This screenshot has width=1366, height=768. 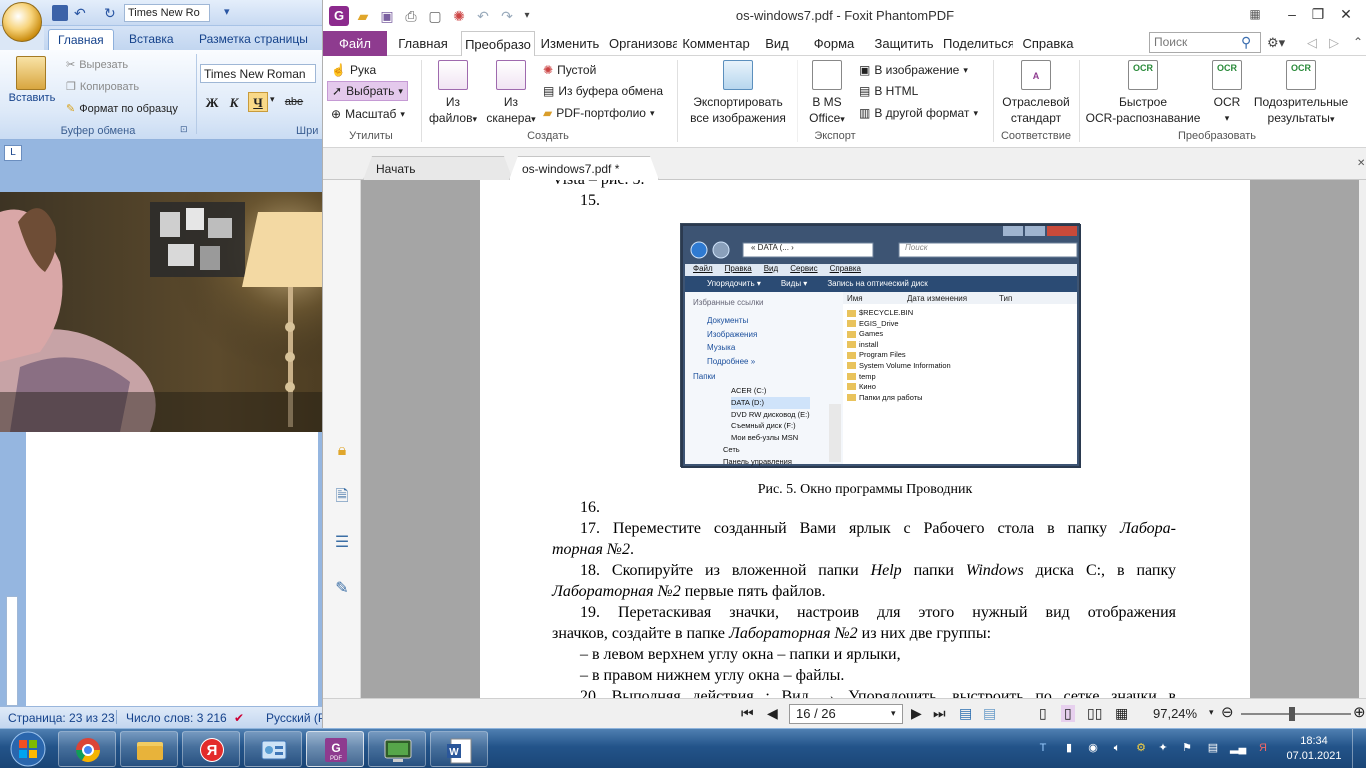 I want to click on battery-tray-icon: ⚙, so click(x=1141, y=748).